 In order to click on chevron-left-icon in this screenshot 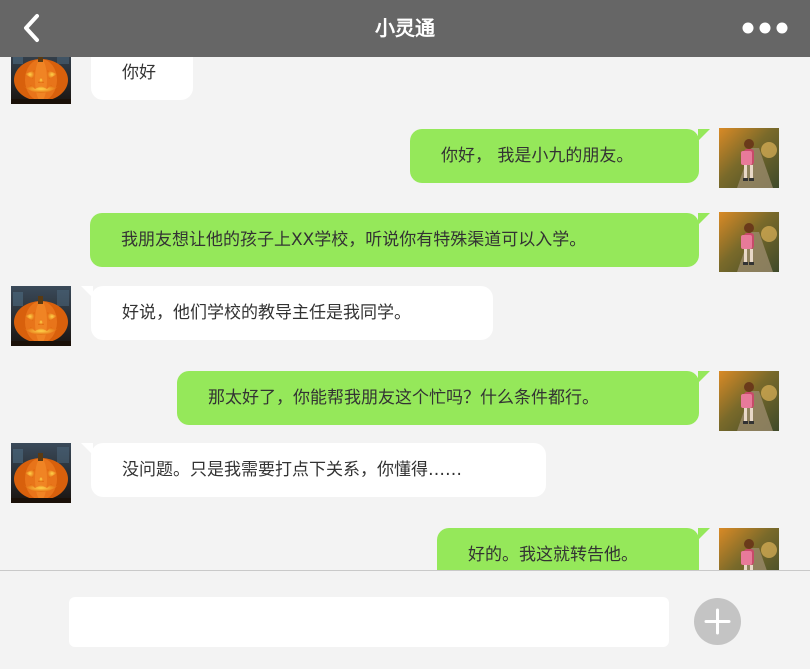, I will do `click(31, 28)`.